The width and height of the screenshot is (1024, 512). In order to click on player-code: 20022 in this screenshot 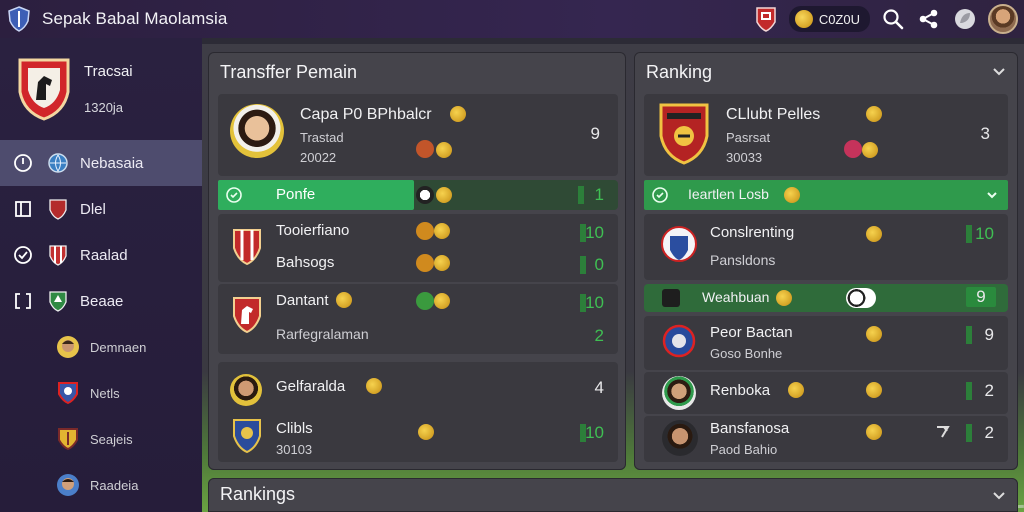, I will do `click(318, 157)`.